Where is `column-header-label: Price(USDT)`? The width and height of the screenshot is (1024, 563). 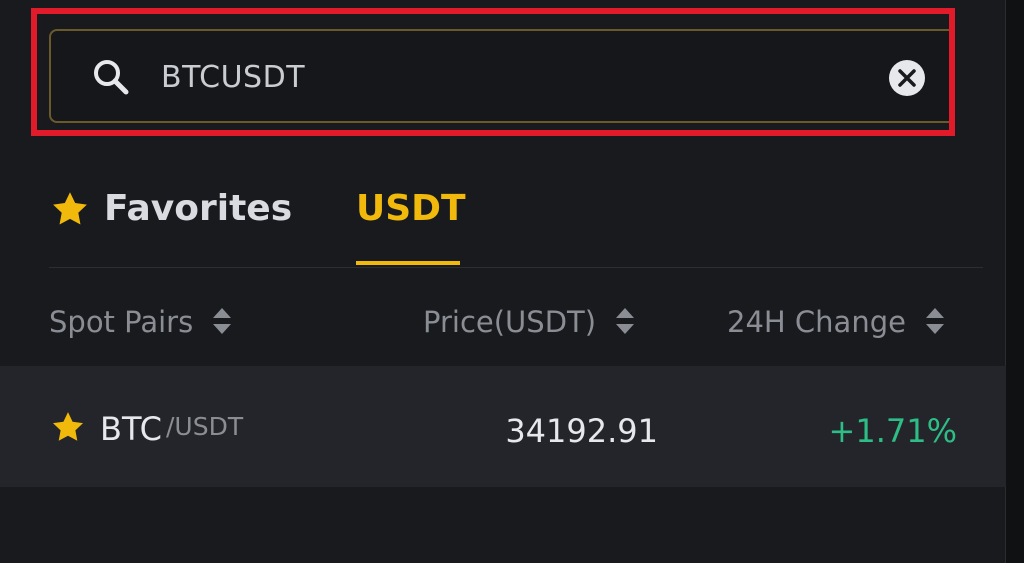
column-header-label: Price(USDT) is located at coordinates (510, 322).